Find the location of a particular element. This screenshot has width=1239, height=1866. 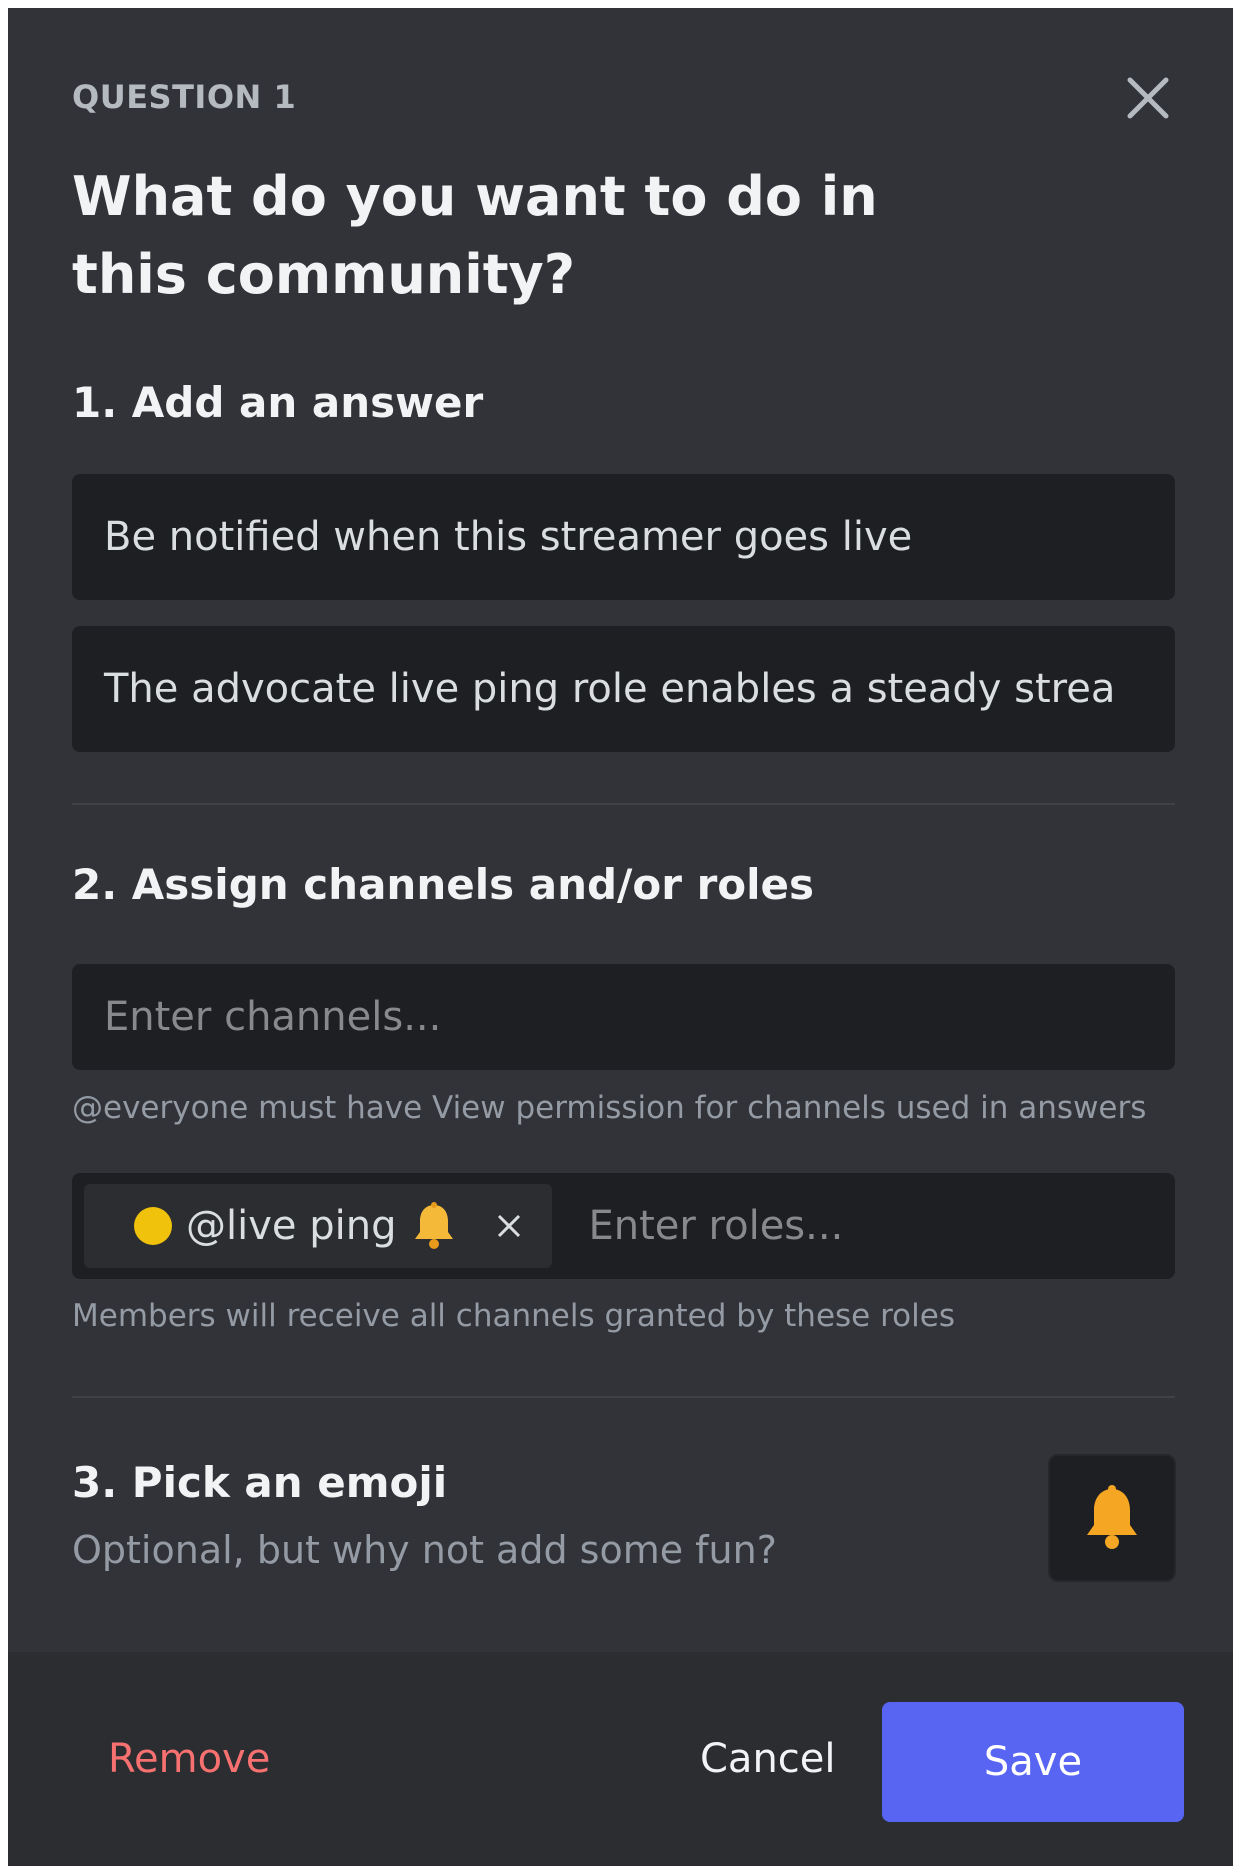

close-button is located at coordinates (1148, 98).